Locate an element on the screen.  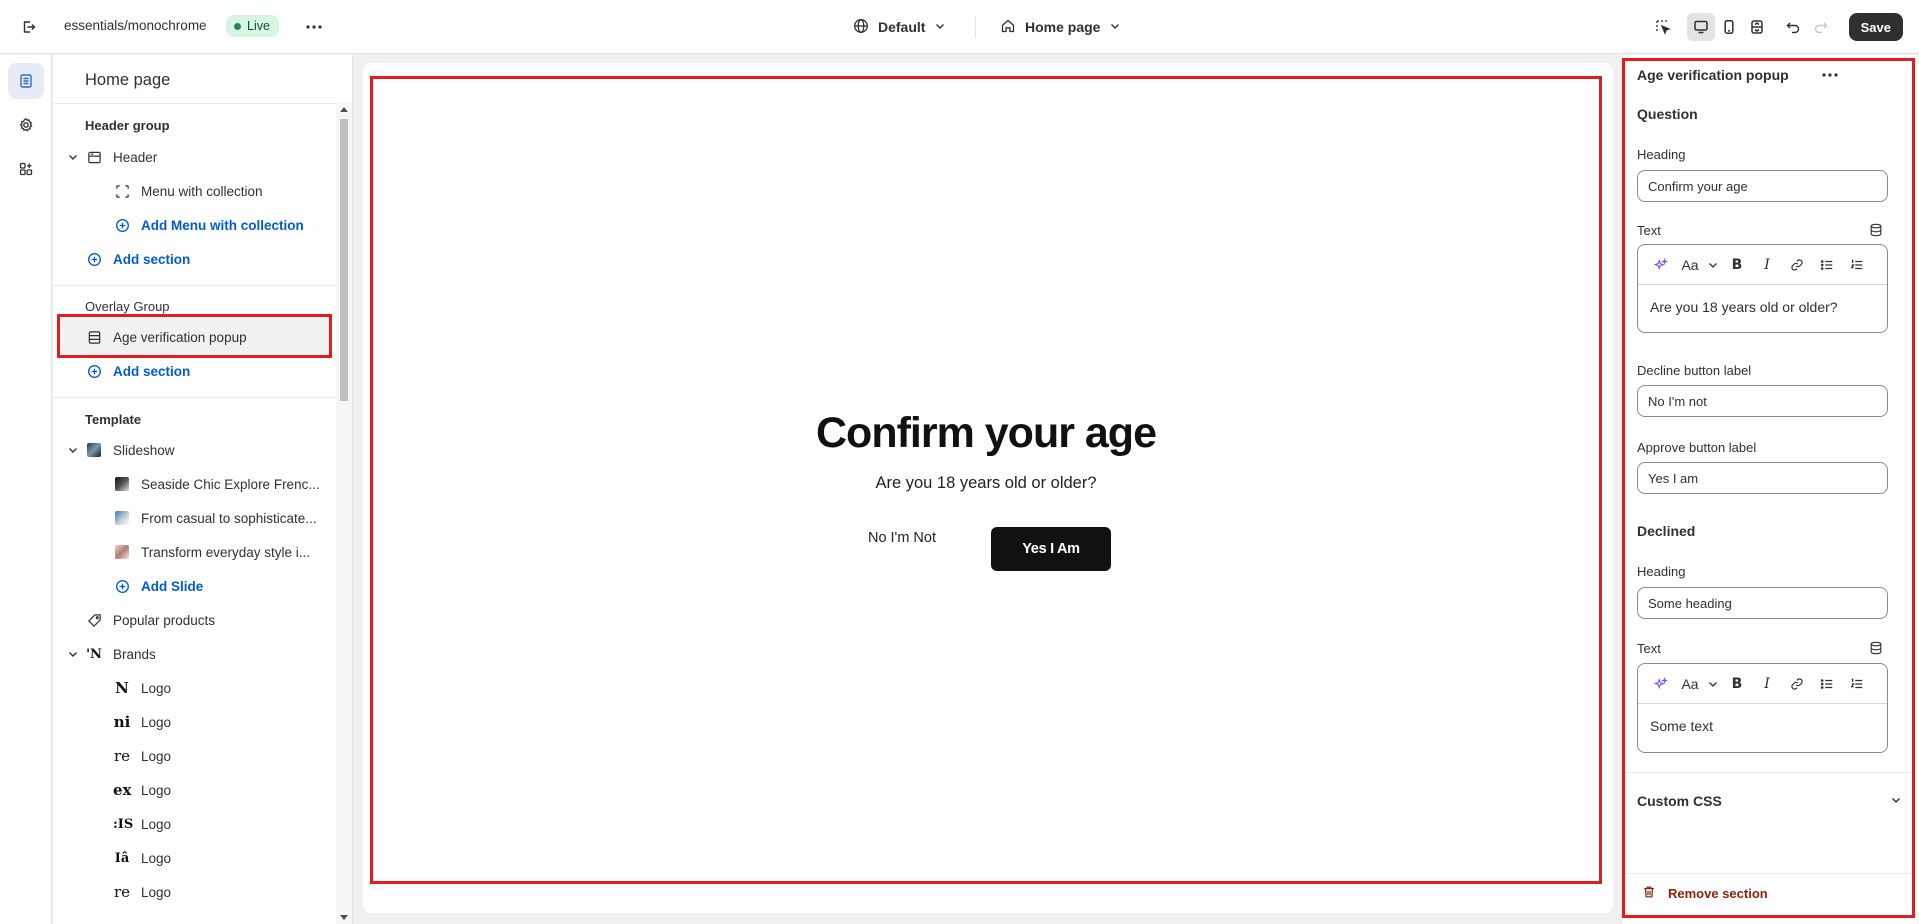
exit-icon is located at coordinates (29, 27).